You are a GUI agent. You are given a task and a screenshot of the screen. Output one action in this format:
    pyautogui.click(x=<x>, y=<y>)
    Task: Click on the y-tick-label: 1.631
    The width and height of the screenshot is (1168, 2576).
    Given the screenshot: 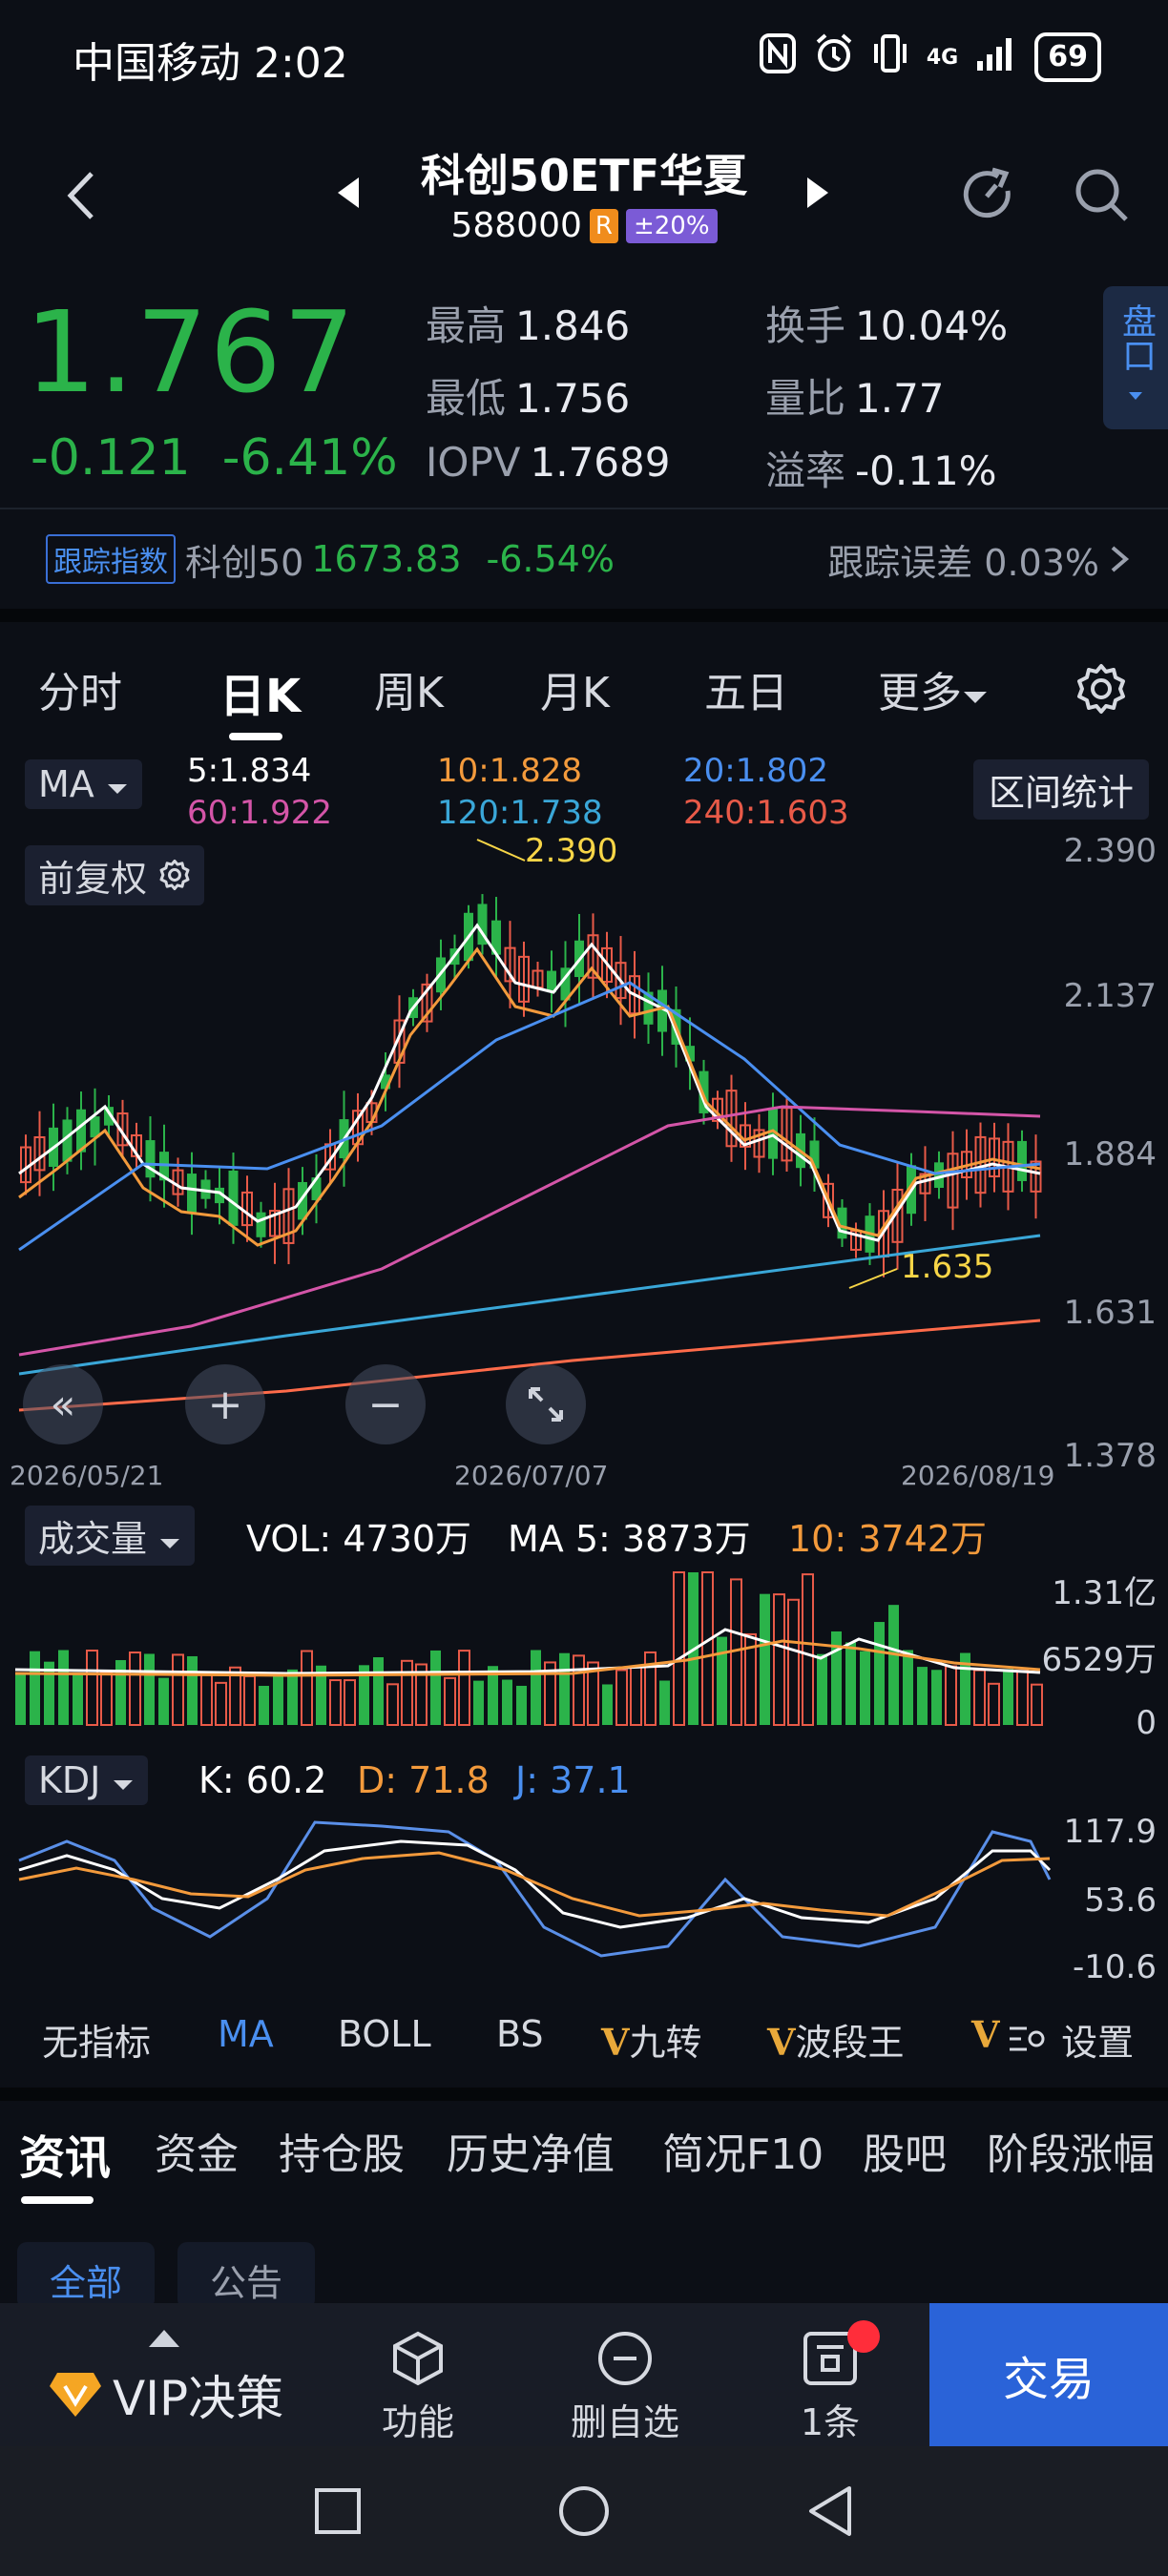 What is the action you would take?
    pyautogui.click(x=1110, y=1313)
    